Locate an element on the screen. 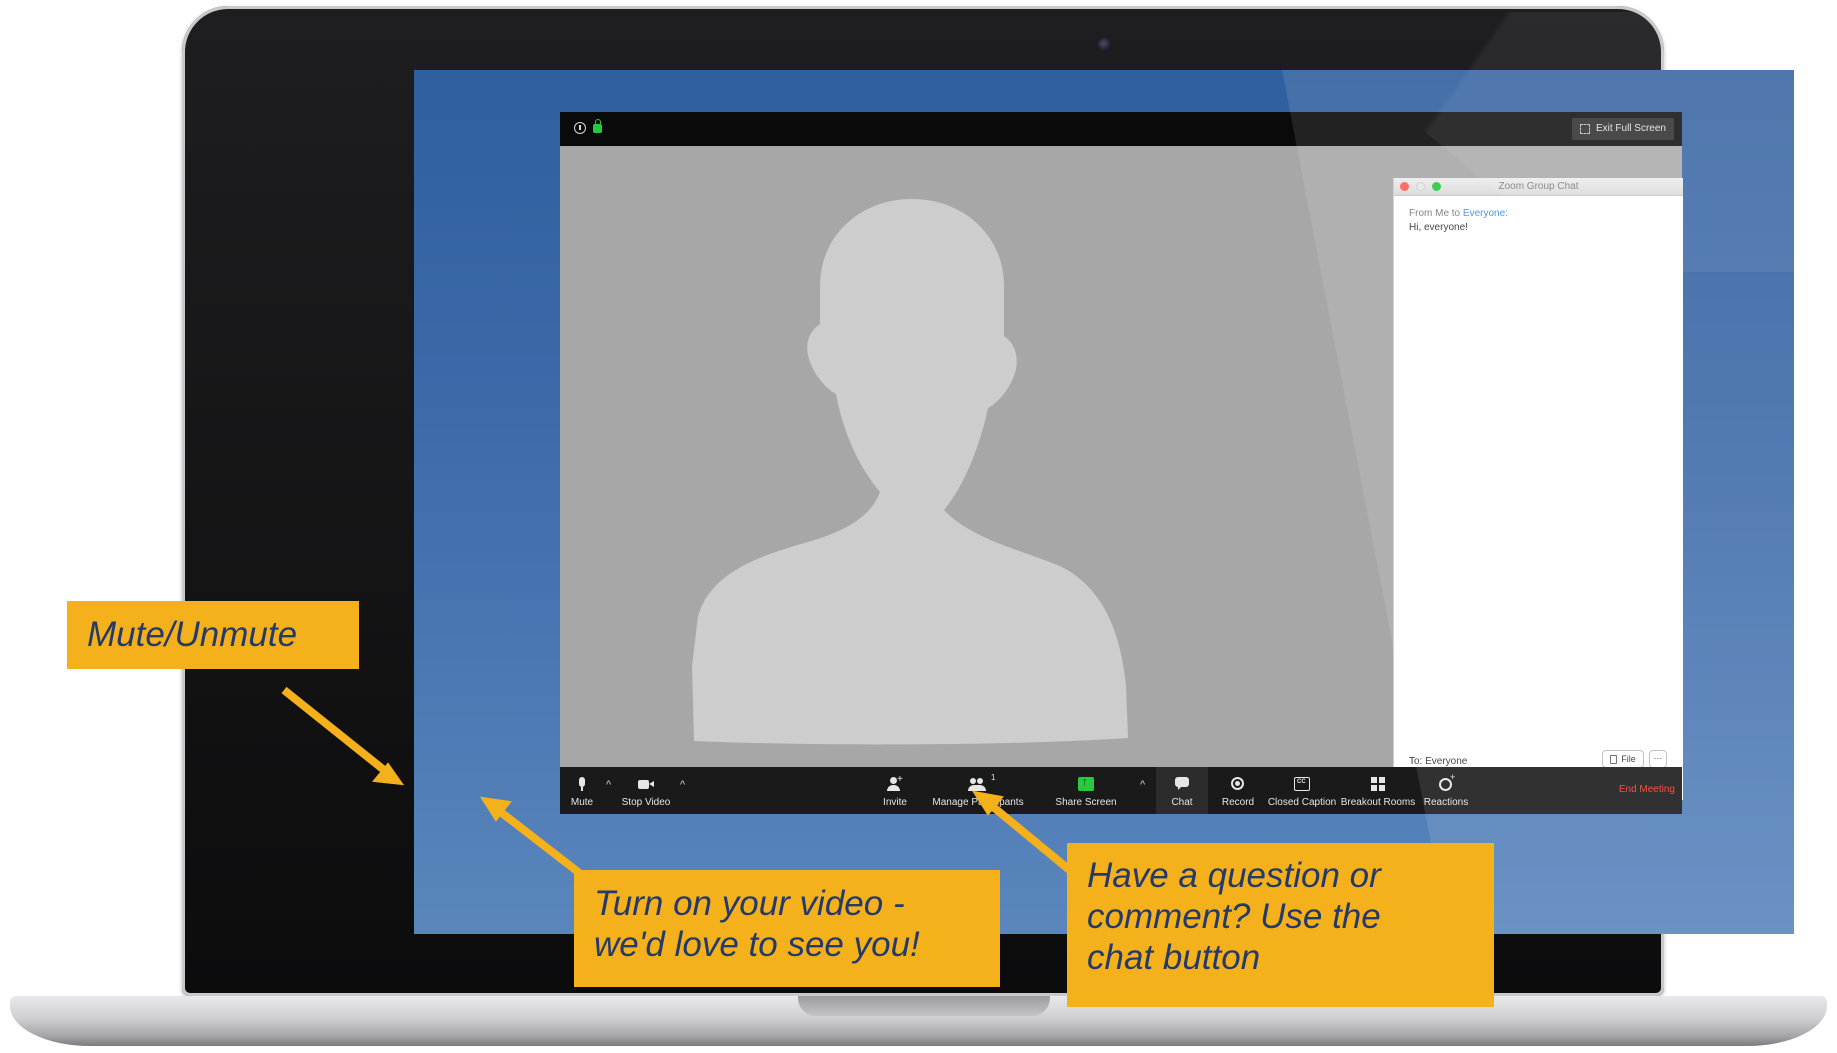  video-callout-line-2: we'd love to see you! is located at coordinates (757, 944).